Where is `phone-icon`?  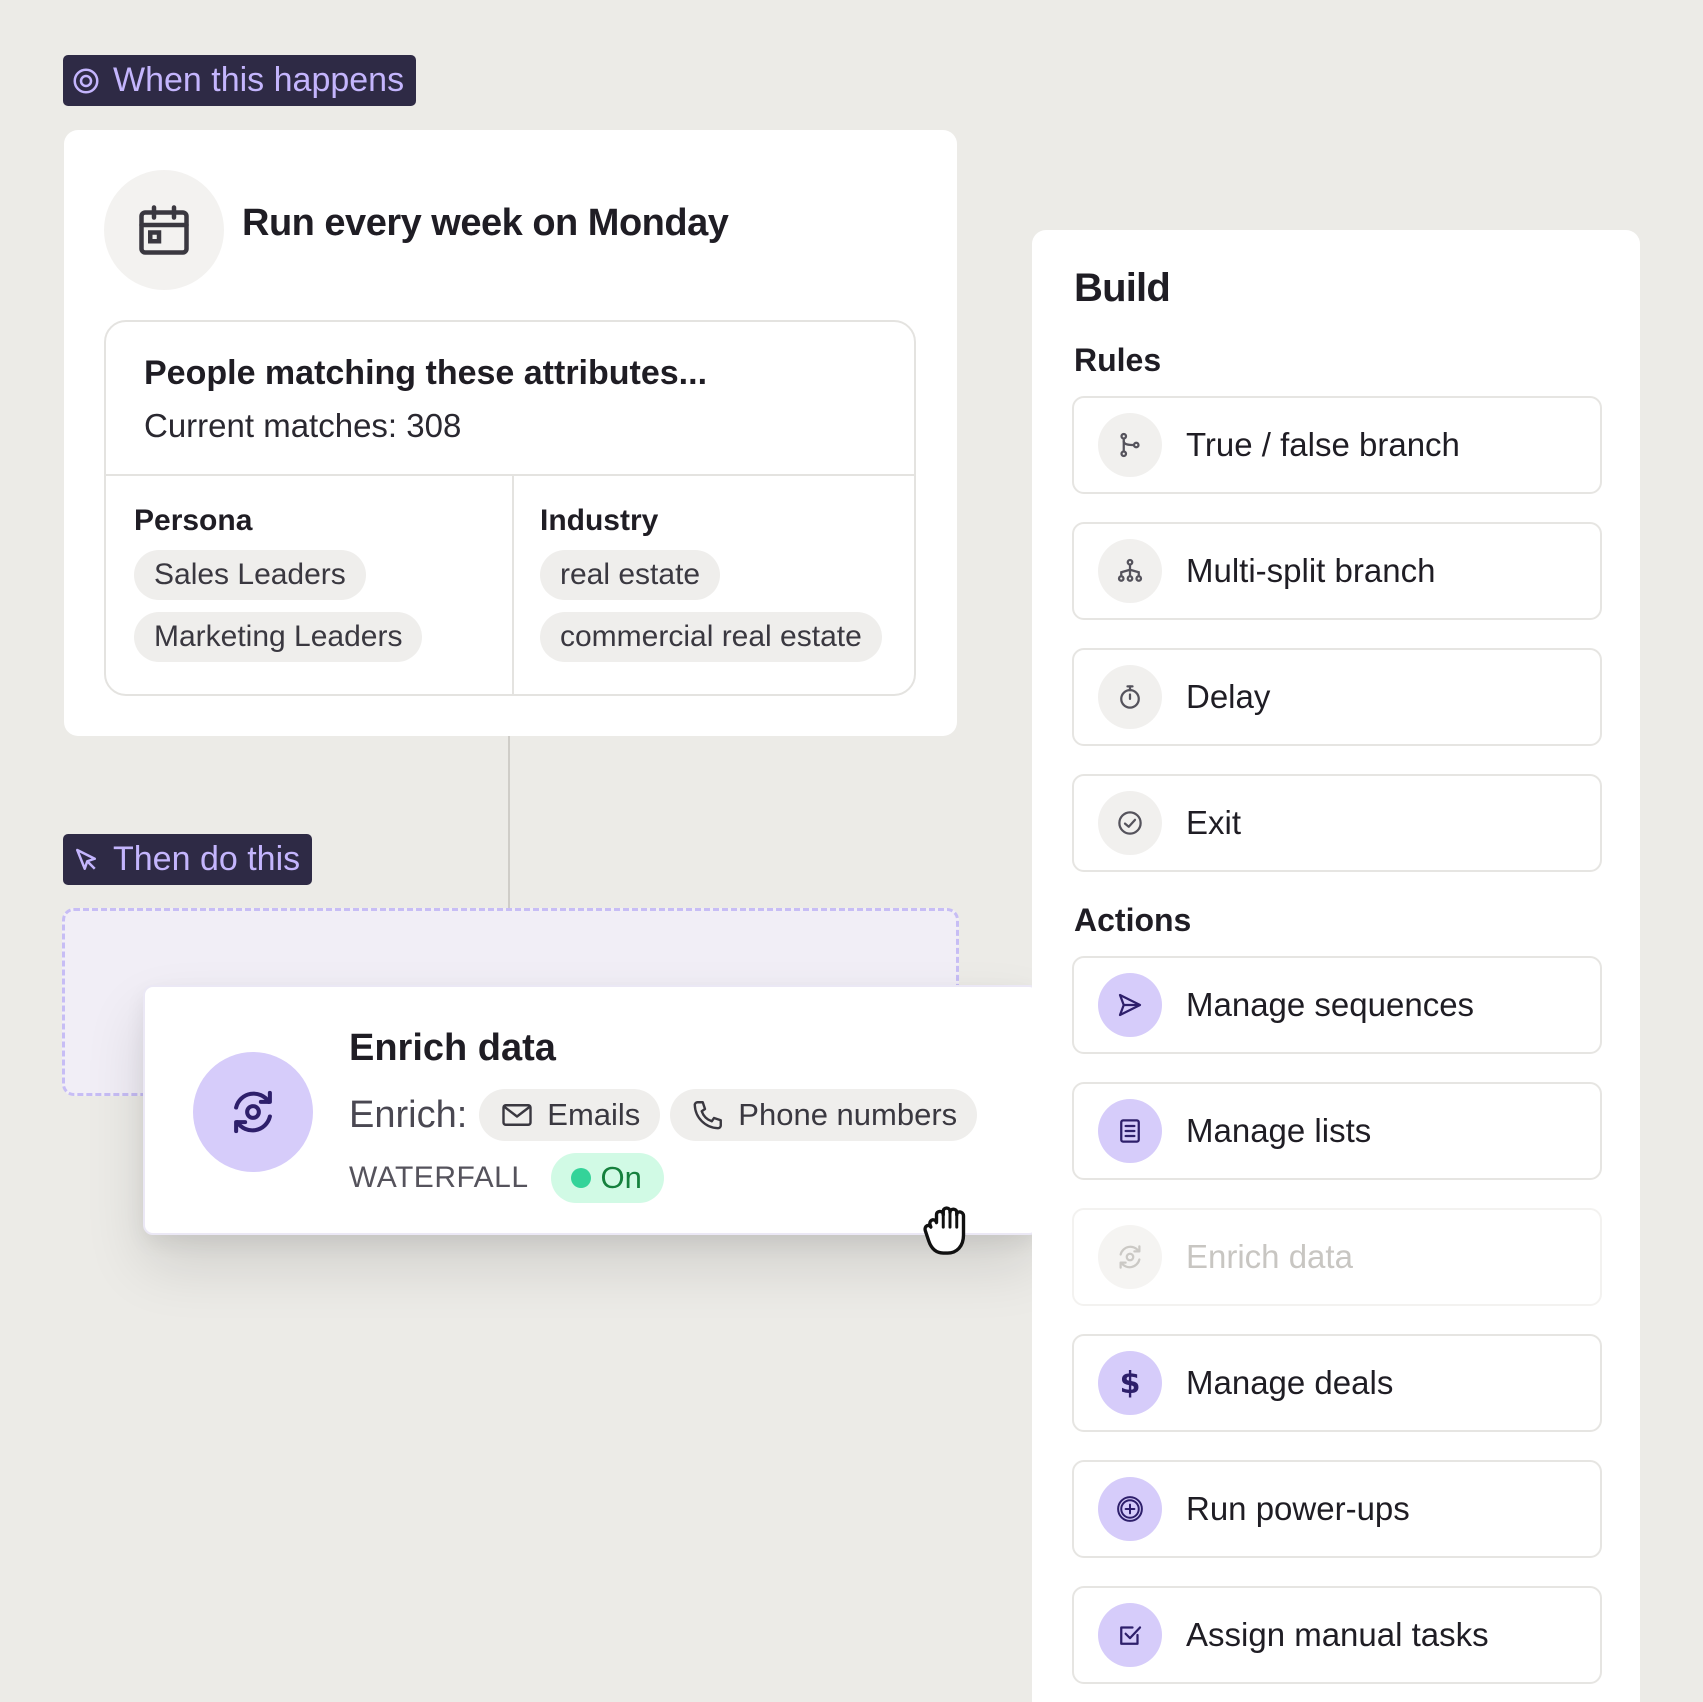
phone-icon is located at coordinates (708, 1115).